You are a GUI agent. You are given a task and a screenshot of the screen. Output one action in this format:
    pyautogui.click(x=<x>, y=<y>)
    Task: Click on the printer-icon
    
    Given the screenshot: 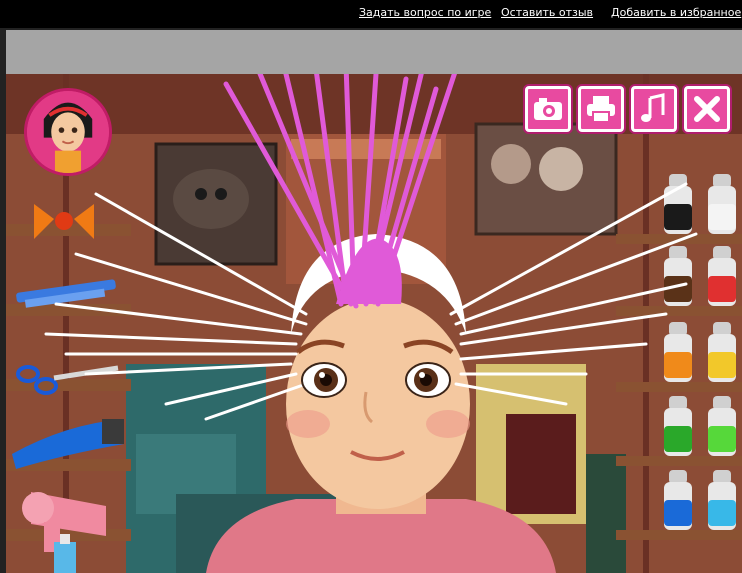 What is the action you would take?
    pyautogui.click(x=601, y=109)
    